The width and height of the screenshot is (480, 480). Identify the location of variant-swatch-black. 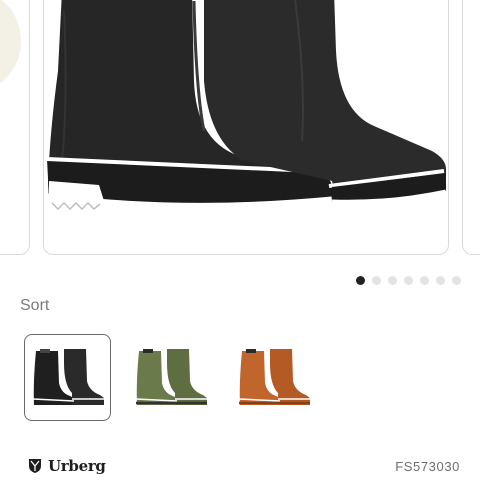
(67, 377).